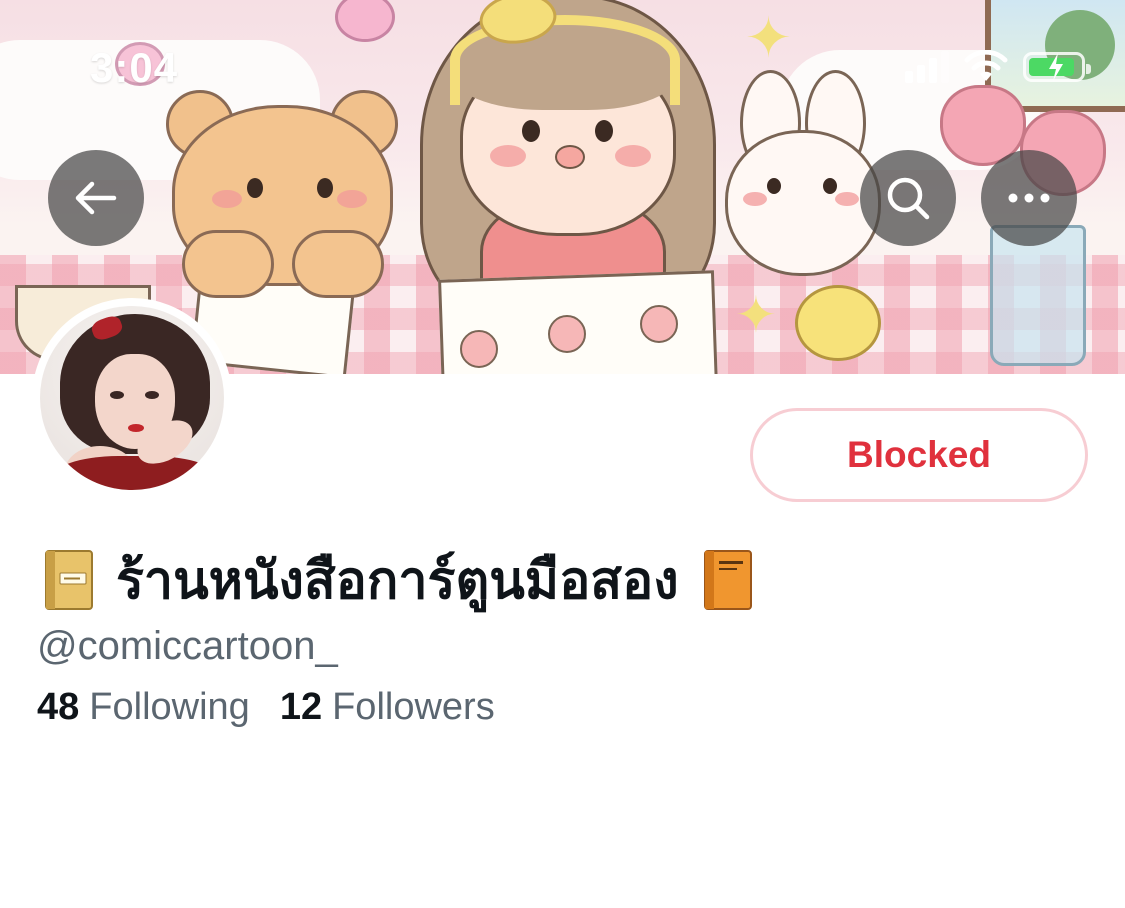 The width and height of the screenshot is (1125, 908). I want to click on status-bar-time: 3:04, so click(134, 67).